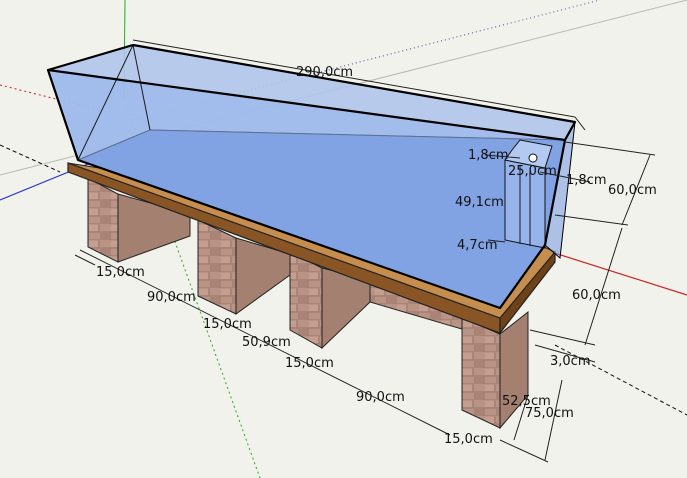  What do you see at coordinates (549, 413) in the screenshot?
I see `dim-stand-total: 75,0cm` at bounding box center [549, 413].